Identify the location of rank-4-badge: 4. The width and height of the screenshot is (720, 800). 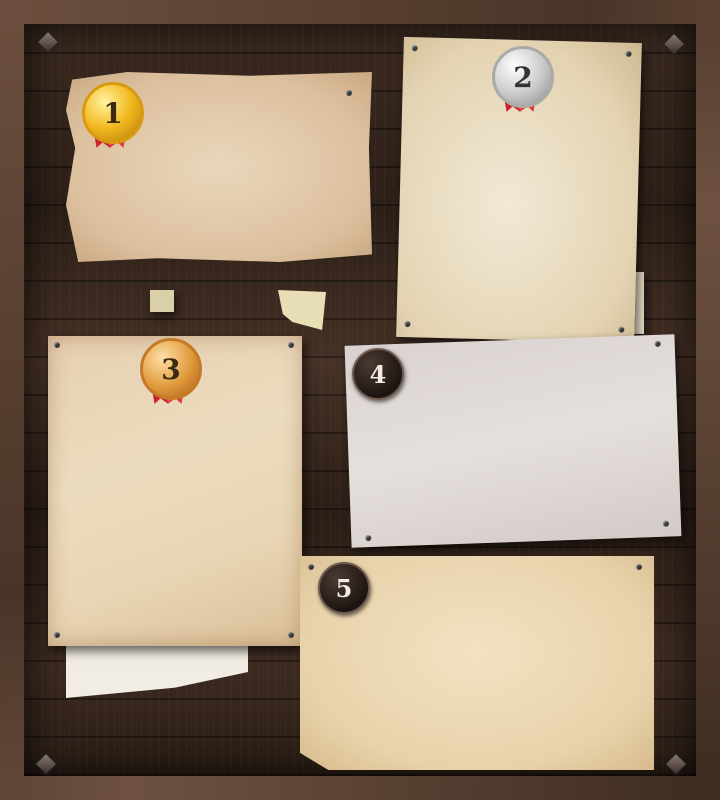
(378, 374).